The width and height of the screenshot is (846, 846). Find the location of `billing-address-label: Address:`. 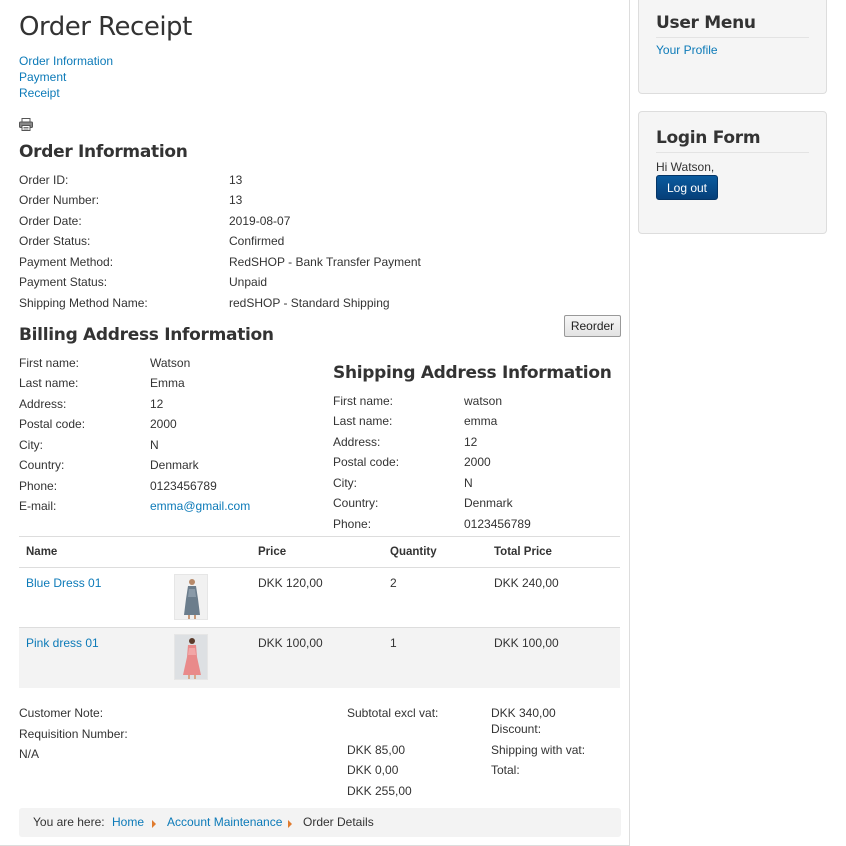

billing-address-label: Address: is located at coordinates (43, 404).